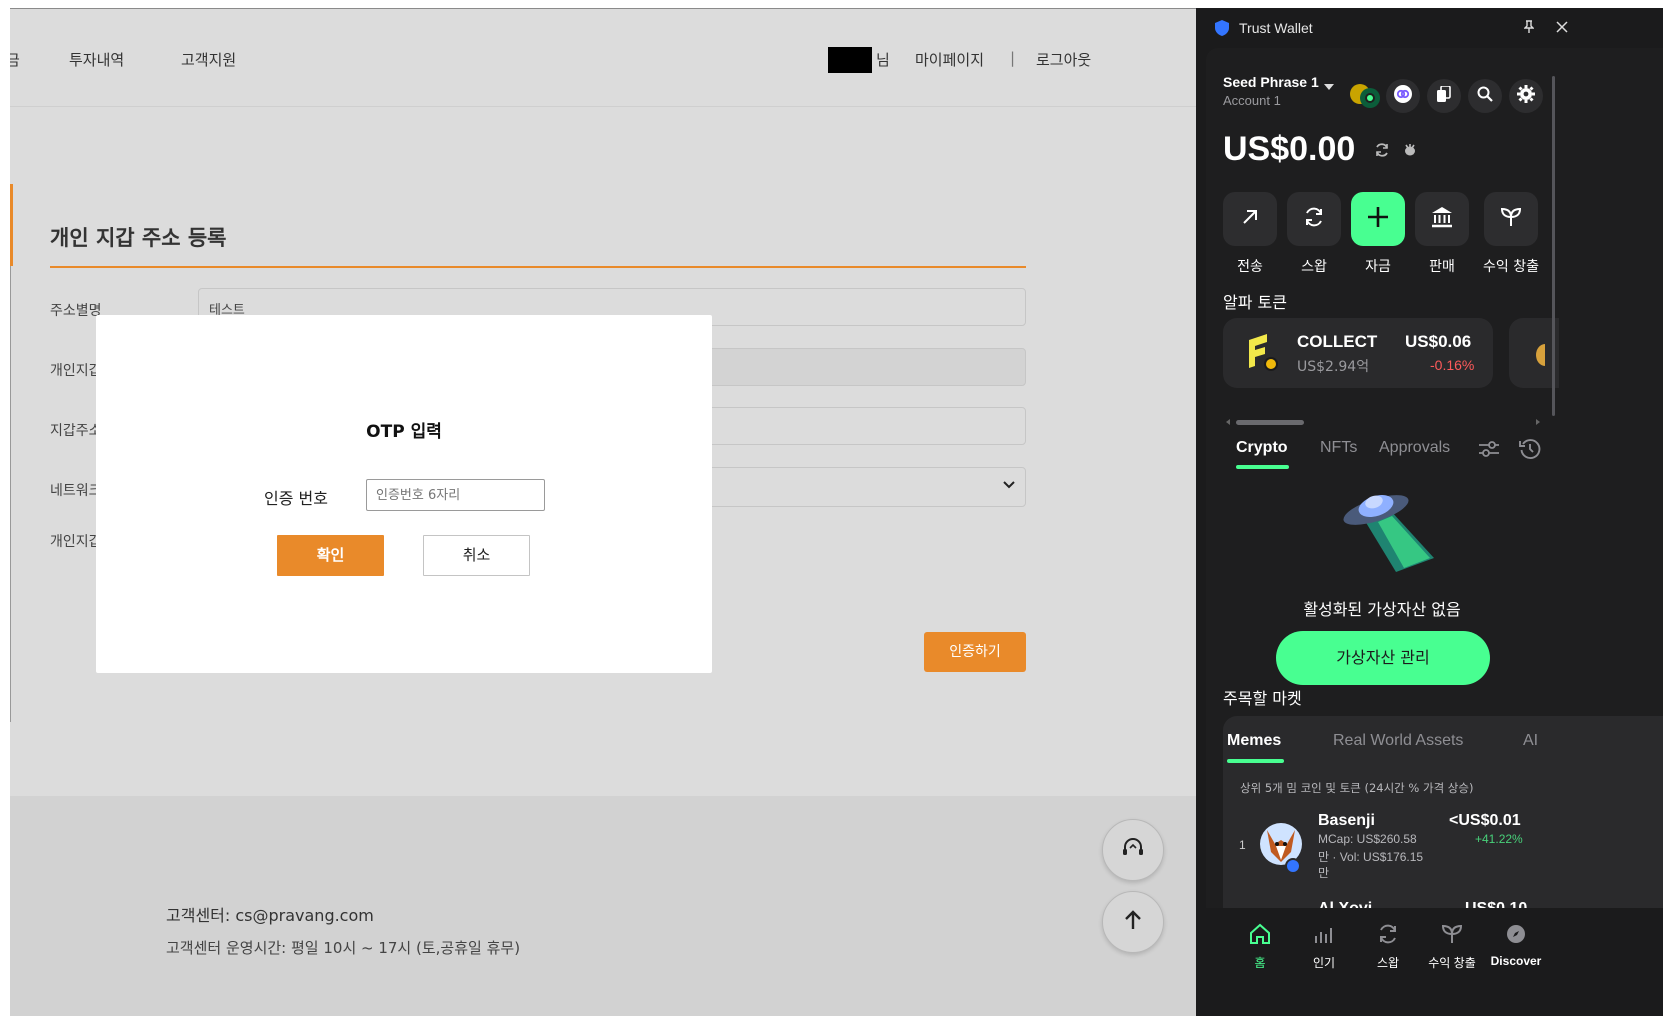  I want to click on earn-button, so click(1511, 219).